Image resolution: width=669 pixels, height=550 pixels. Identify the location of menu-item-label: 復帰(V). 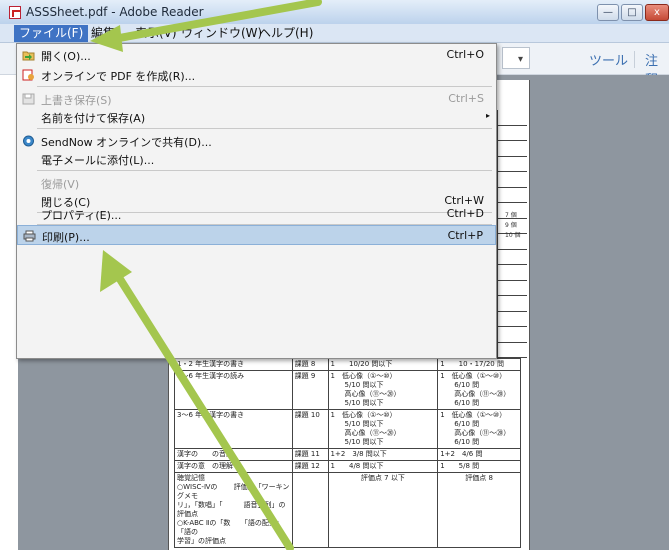
(60, 184).